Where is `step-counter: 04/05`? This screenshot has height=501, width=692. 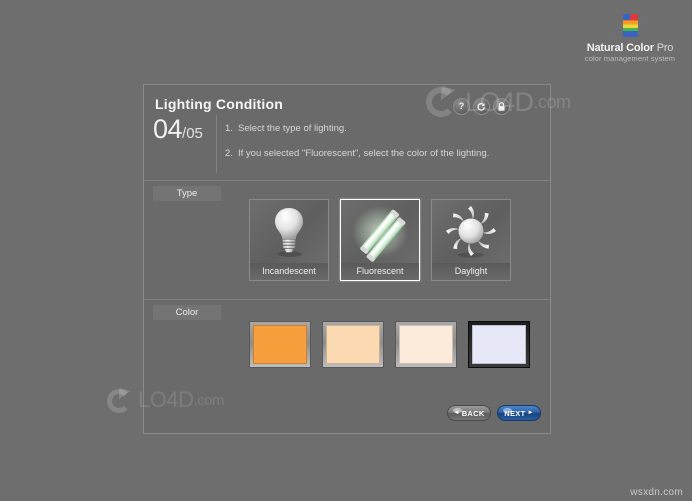
step-counter: 04/05 is located at coordinates (178, 129).